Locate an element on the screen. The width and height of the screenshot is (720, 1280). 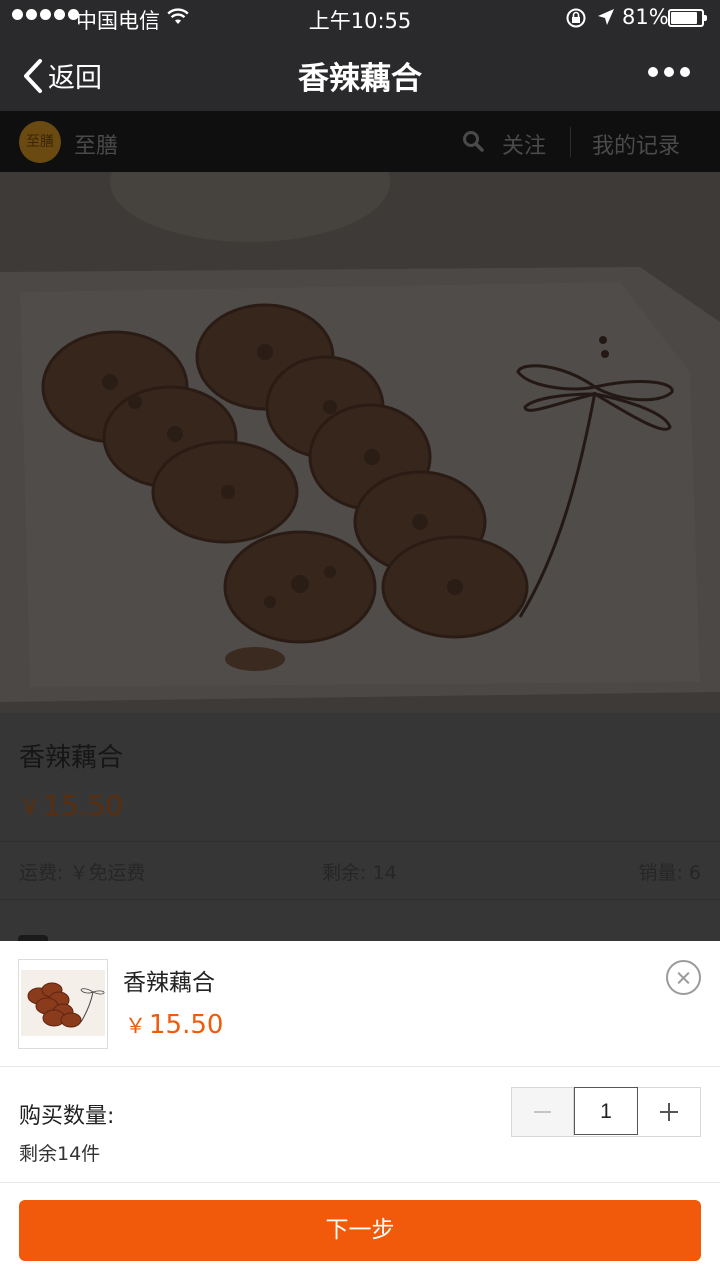
plus-icon is located at coordinates (669, 1112).